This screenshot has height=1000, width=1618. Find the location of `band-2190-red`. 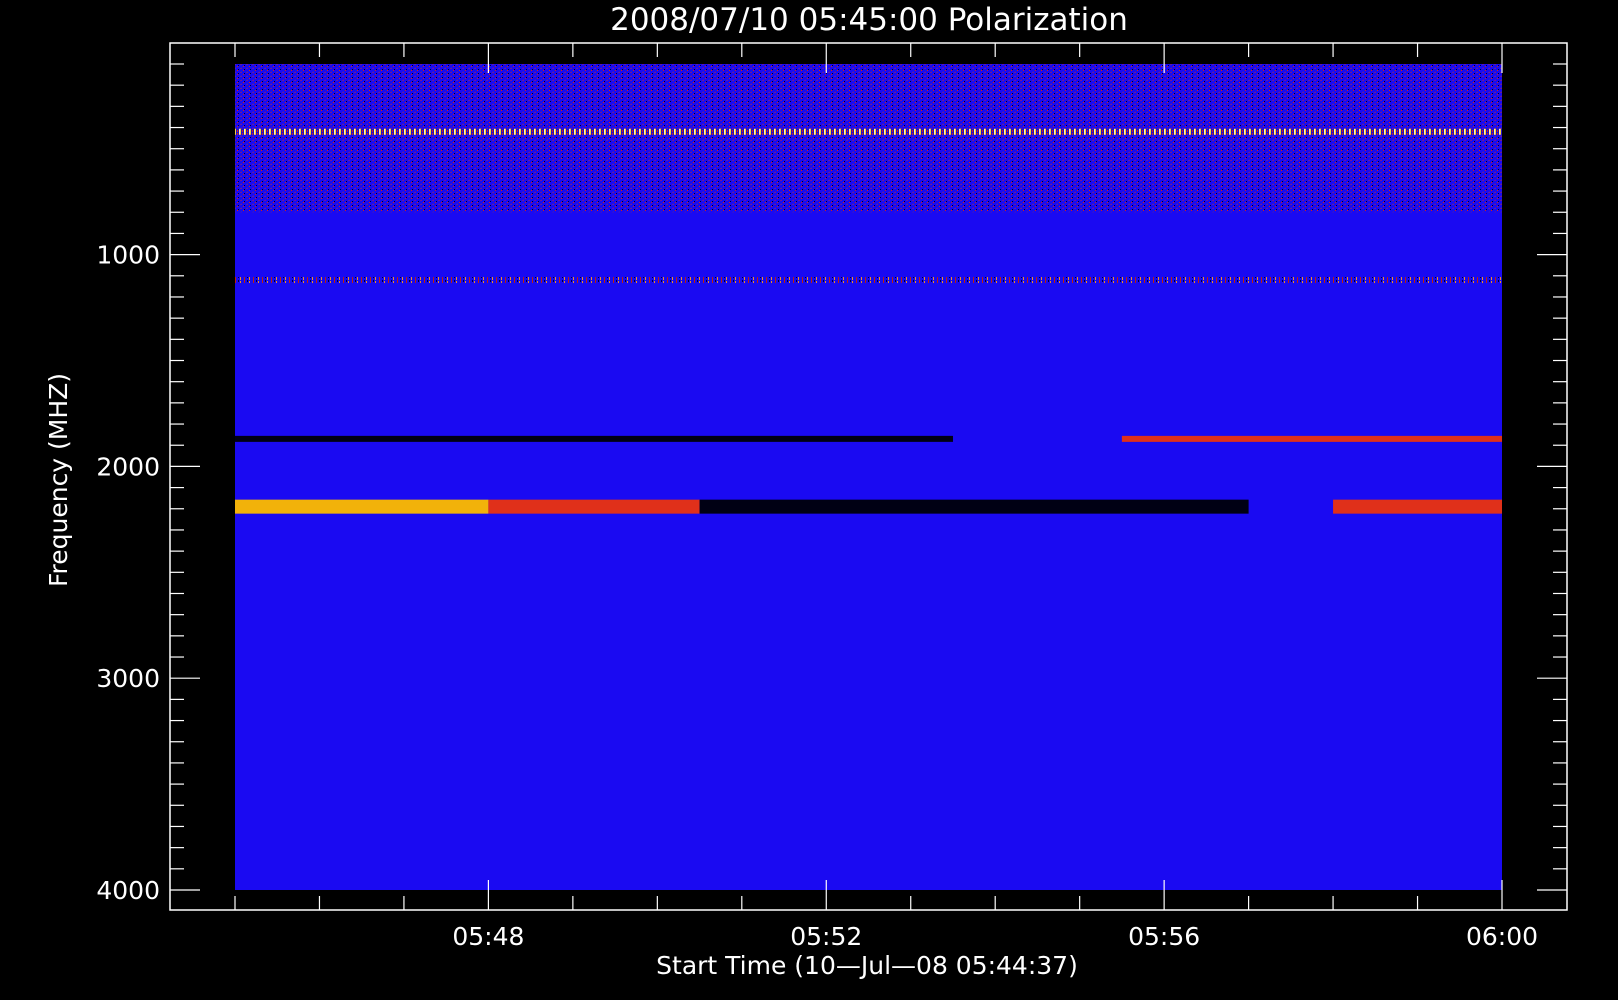

band-2190-red is located at coordinates (594, 506).